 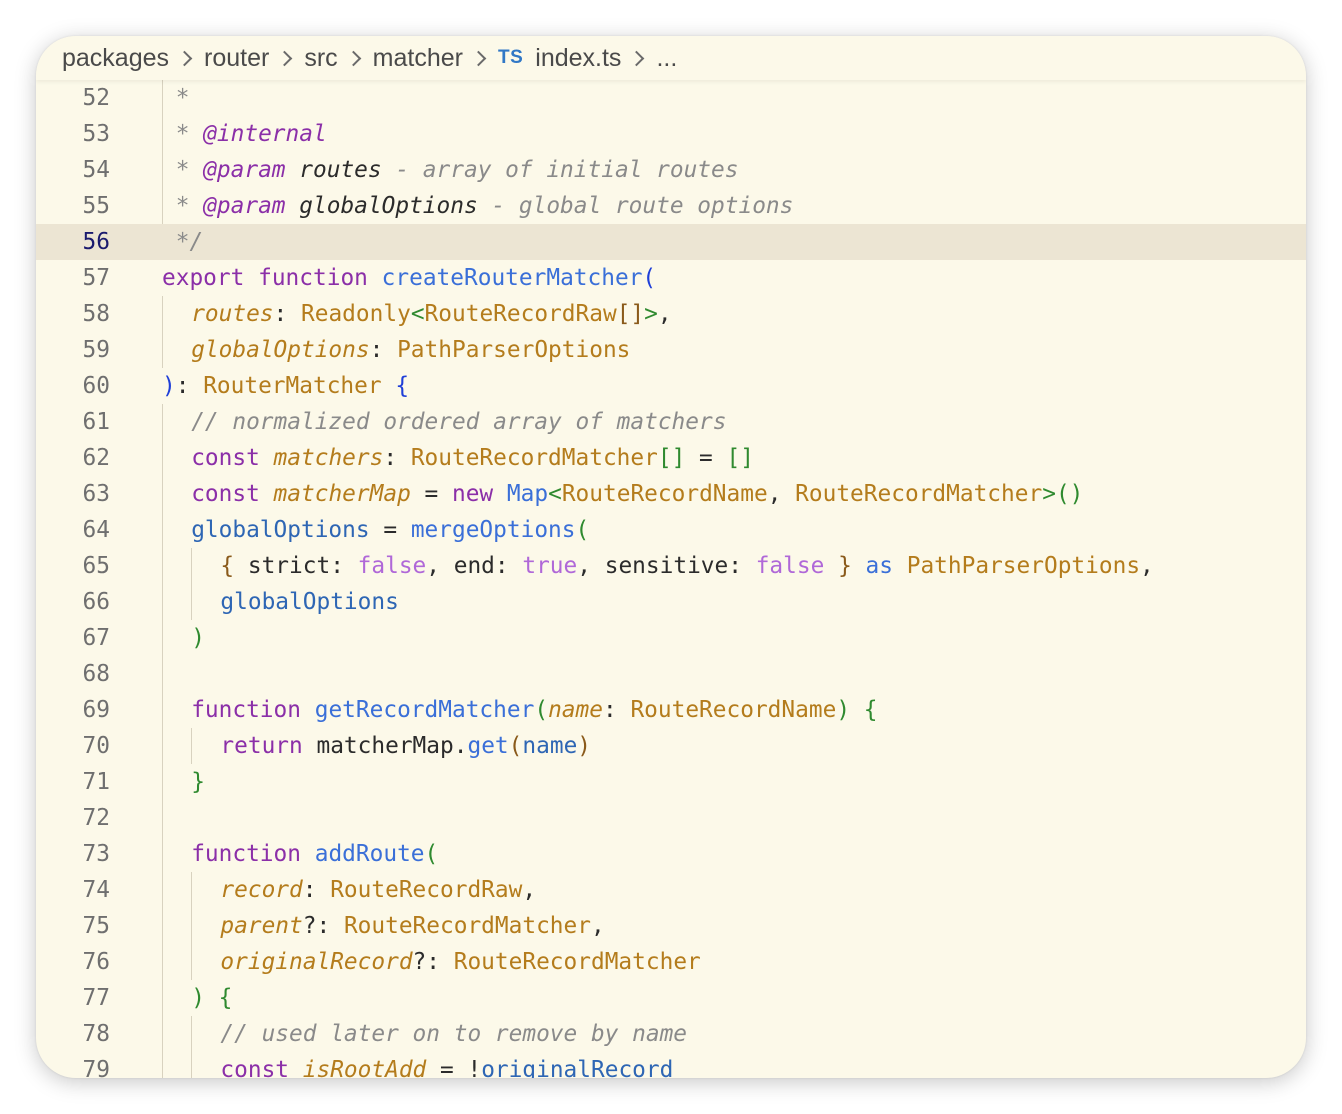 What do you see at coordinates (734, 278) in the screenshot?
I see `code-content: export function createRouterMatcher(` at bounding box center [734, 278].